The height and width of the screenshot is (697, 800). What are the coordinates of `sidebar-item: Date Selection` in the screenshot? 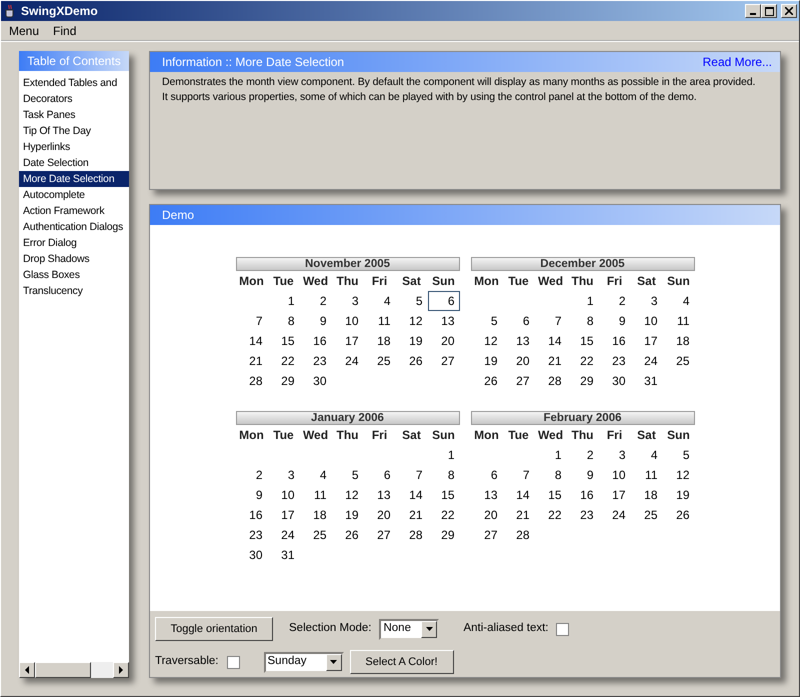 It's located at (74, 163).